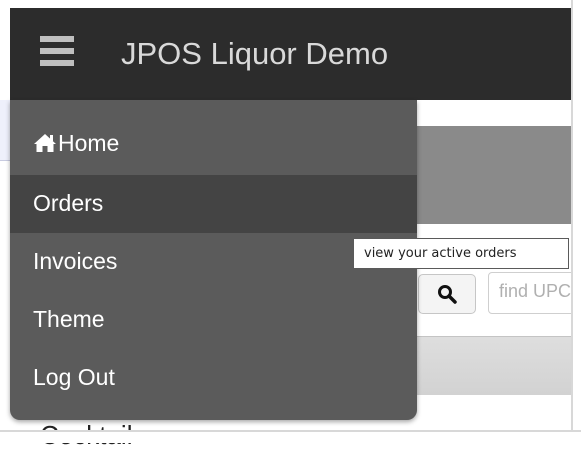 This screenshot has width=581, height=451. What do you see at coordinates (75, 261) in the screenshot?
I see `menu-item-label: Invoices` at bounding box center [75, 261].